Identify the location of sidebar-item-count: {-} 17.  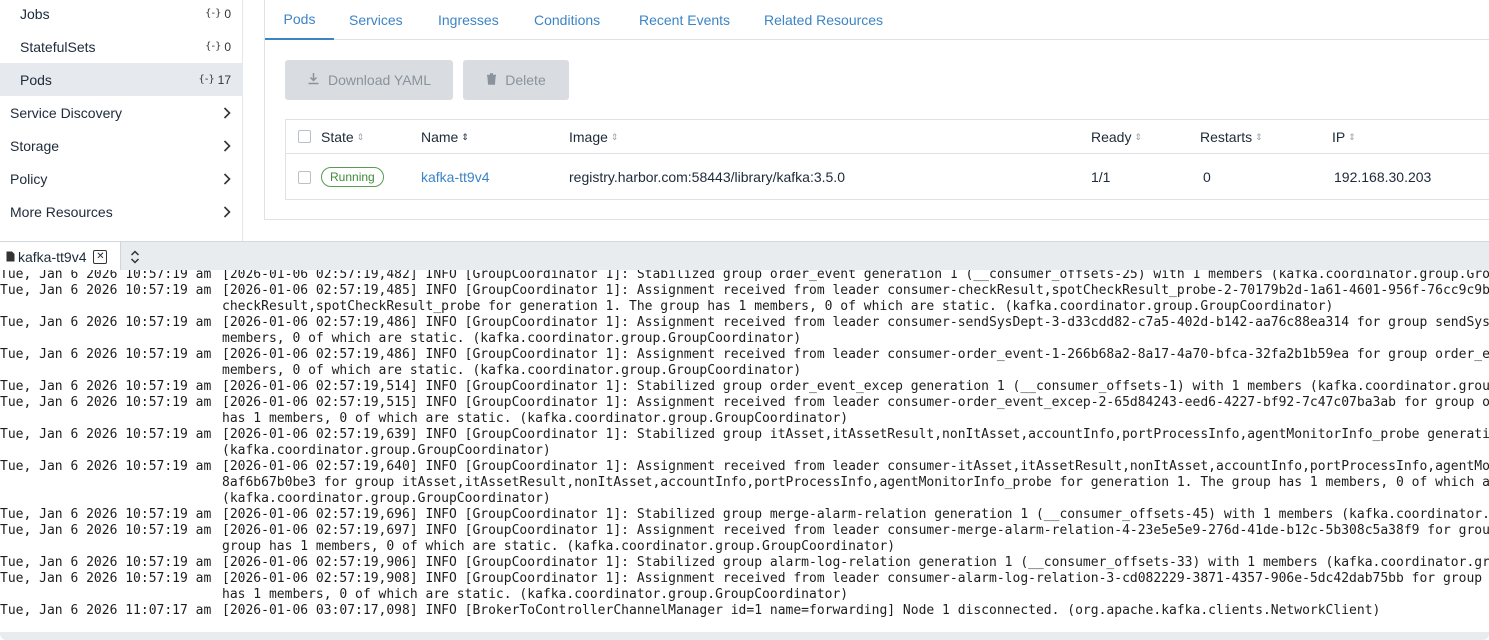
(215, 79).